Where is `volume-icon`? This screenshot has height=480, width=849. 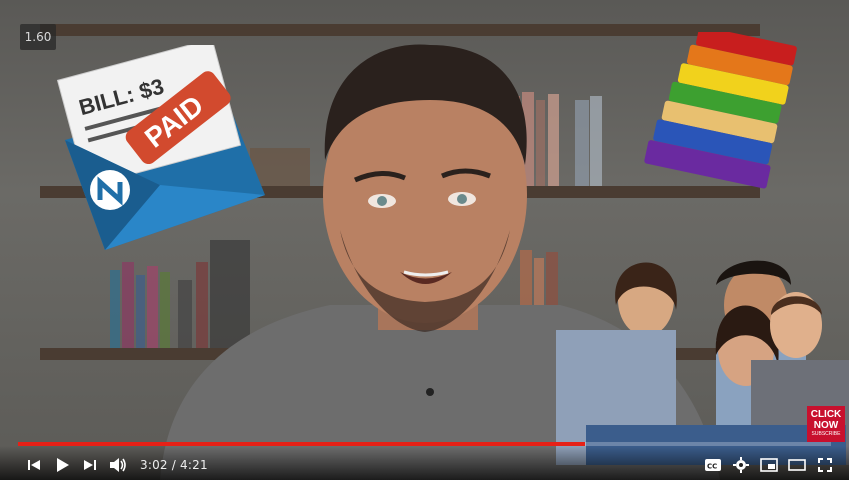 volume-icon is located at coordinates (118, 465).